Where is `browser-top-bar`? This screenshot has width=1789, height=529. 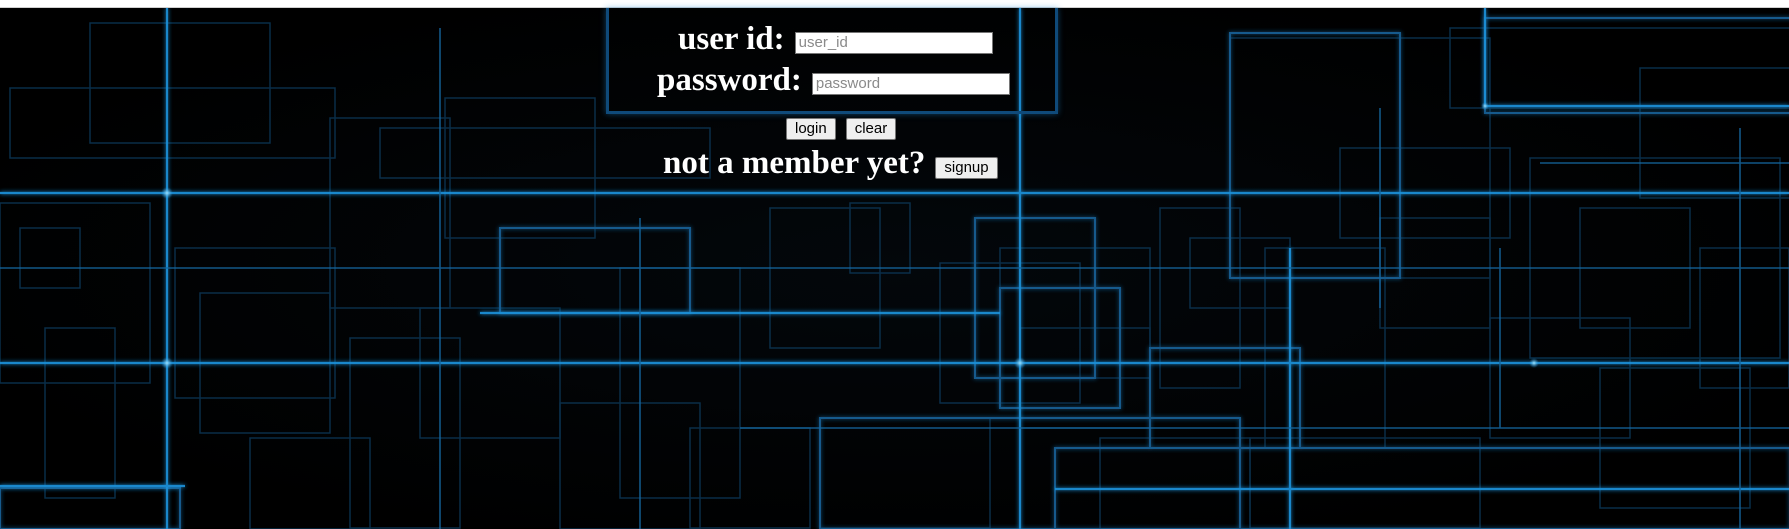
browser-top-bar is located at coordinates (894, 4).